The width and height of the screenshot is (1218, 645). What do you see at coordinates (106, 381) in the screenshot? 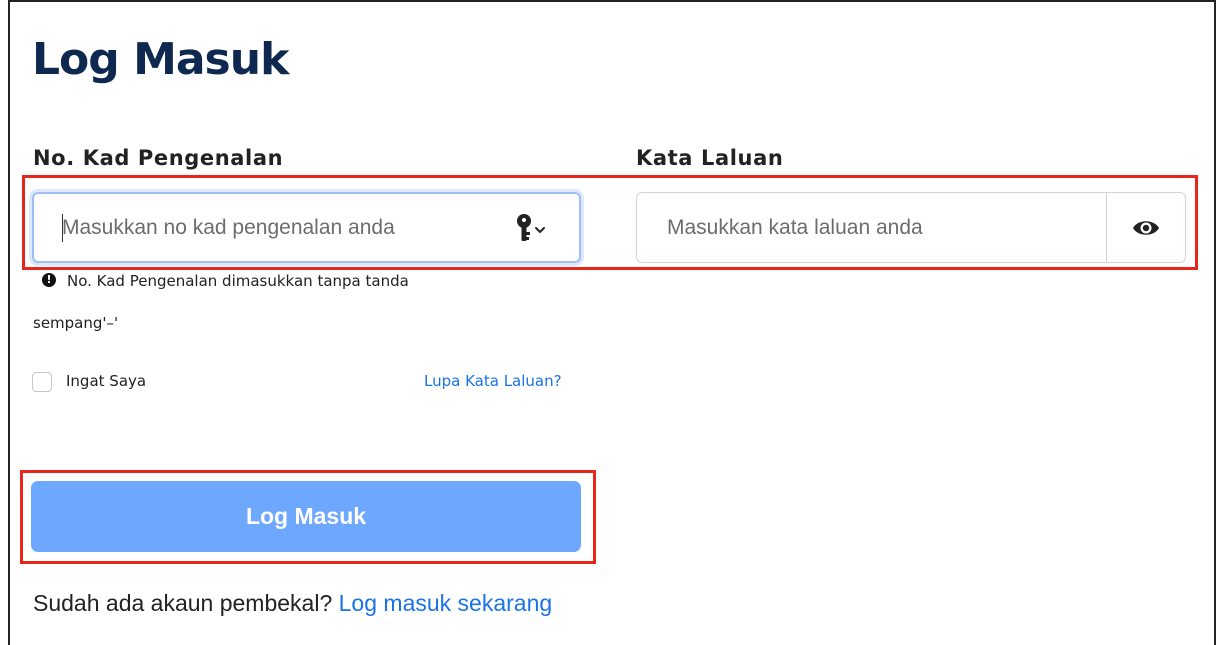
I see `remember-me-label: Ingat Saya` at bounding box center [106, 381].